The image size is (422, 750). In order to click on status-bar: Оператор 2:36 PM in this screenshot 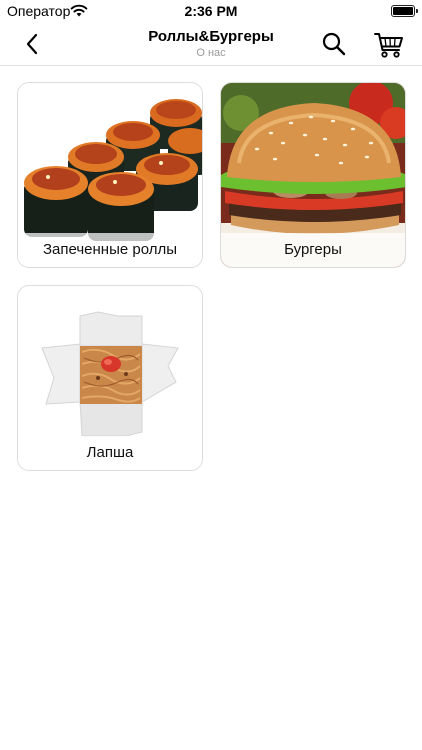, I will do `click(211, 11)`.